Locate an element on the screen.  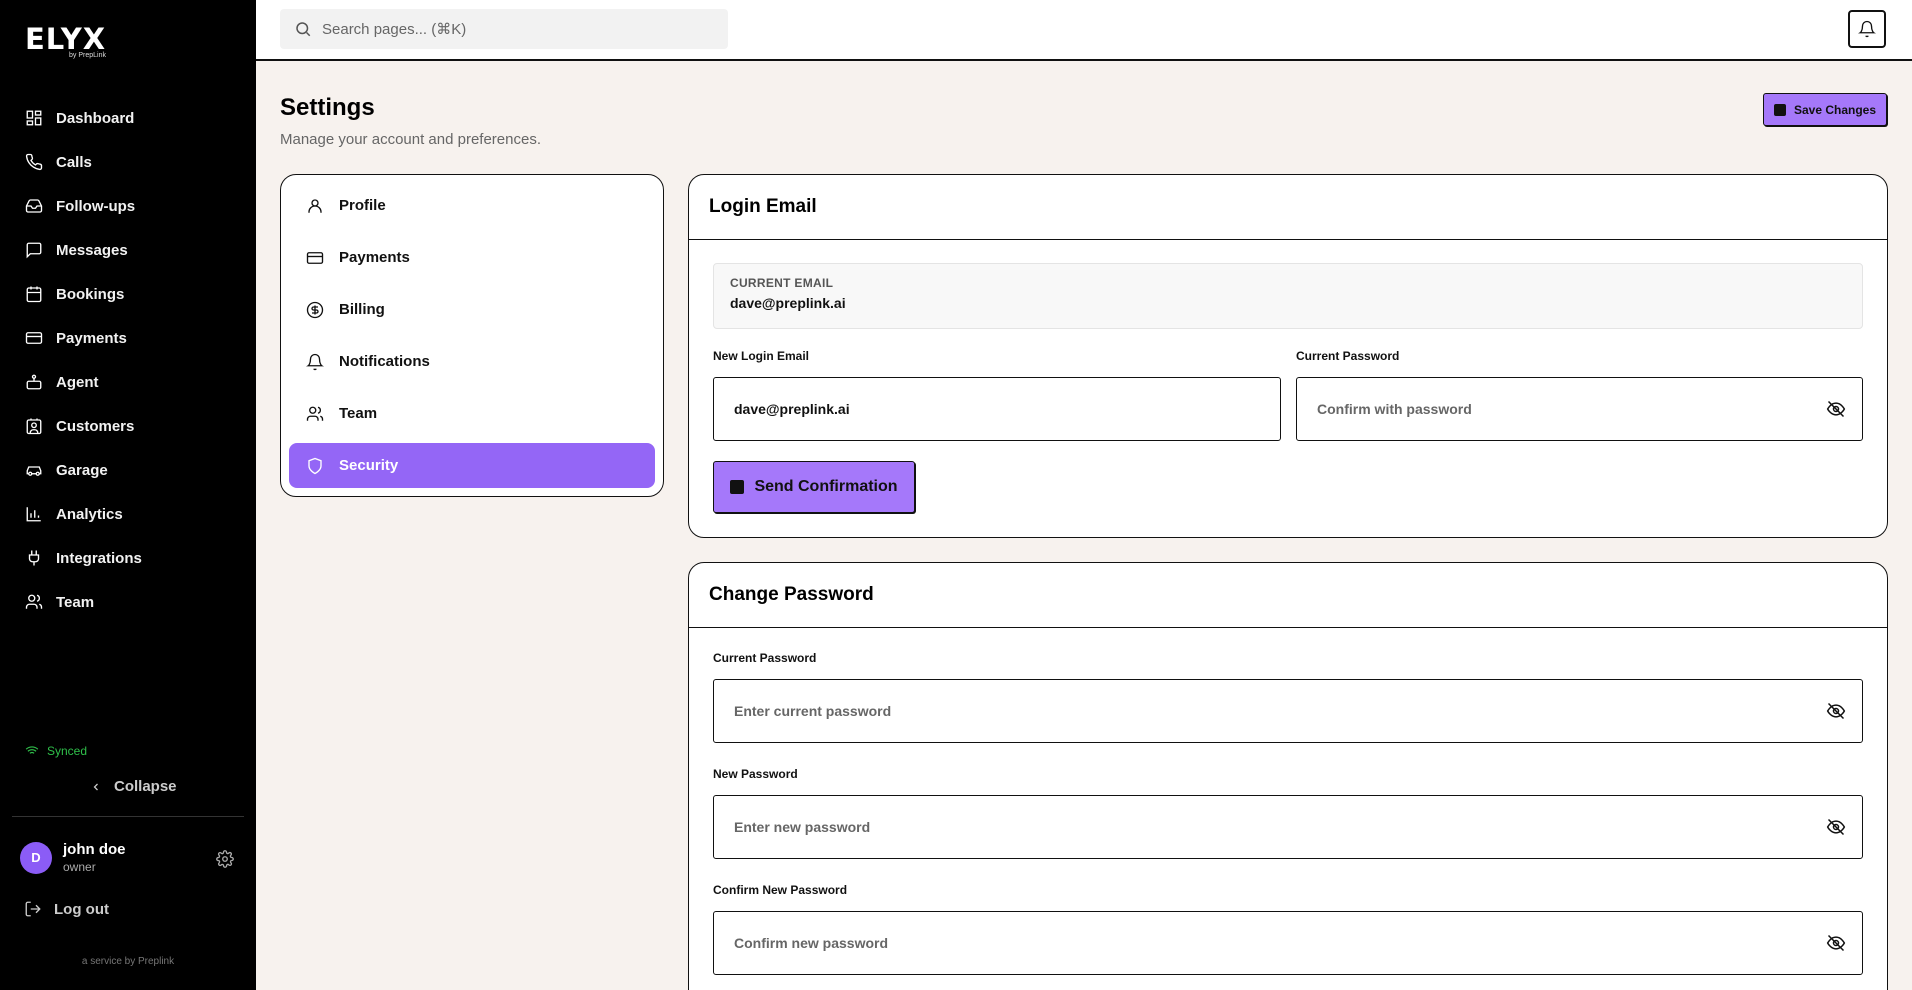
confirm-new-password-field is located at coordinates (1288, 943).